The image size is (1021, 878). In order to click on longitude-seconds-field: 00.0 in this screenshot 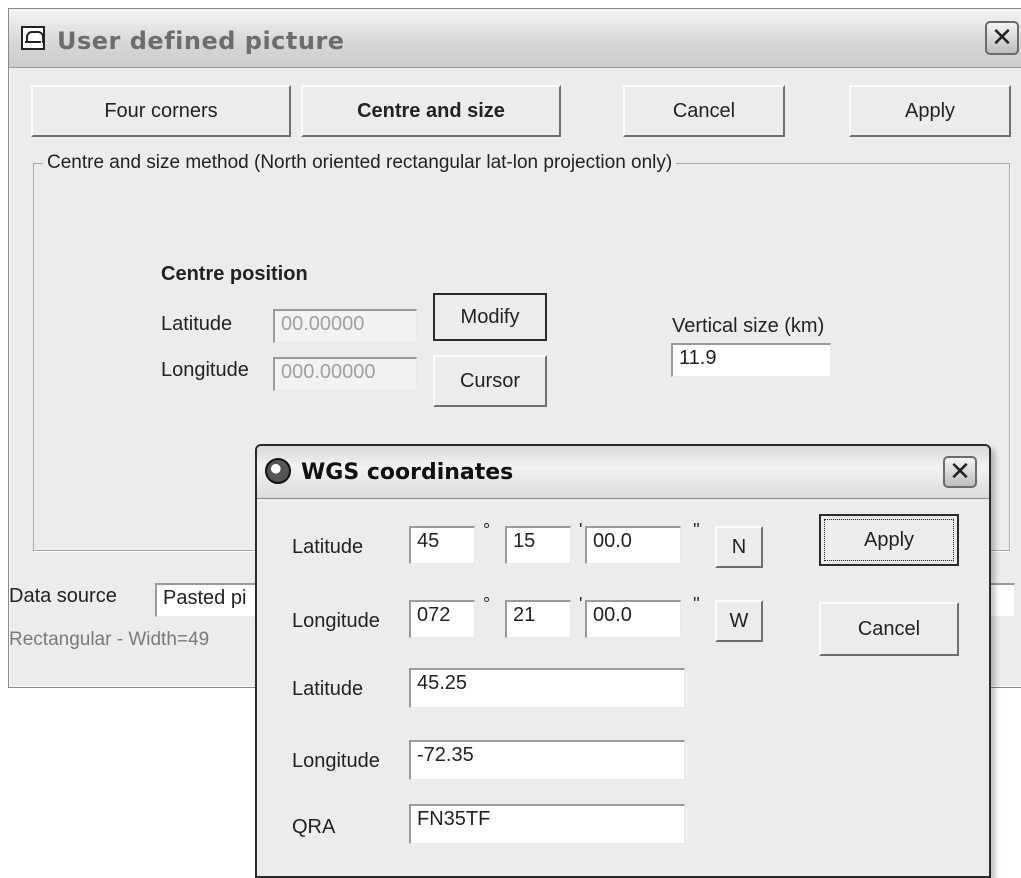, I will do `click(633, 619)`.